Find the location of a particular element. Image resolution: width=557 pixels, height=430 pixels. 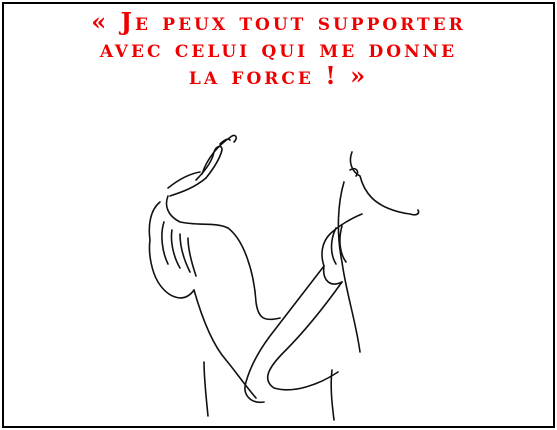

left-raised-hand is located at coordinates (216, 157).